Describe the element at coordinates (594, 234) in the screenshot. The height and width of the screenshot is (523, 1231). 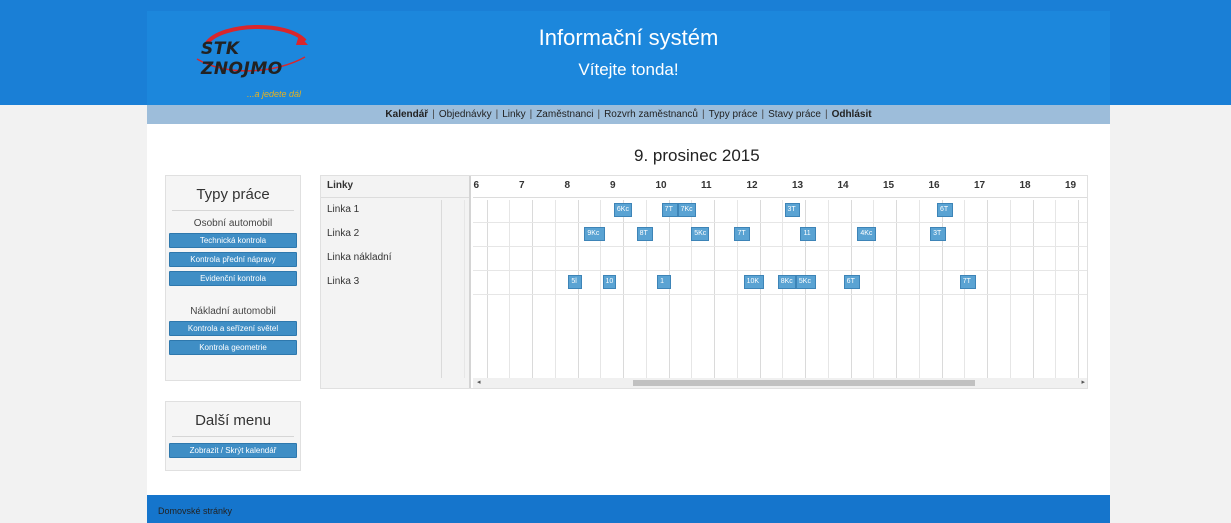
I see `calendar-event: 9Kc` at that location.